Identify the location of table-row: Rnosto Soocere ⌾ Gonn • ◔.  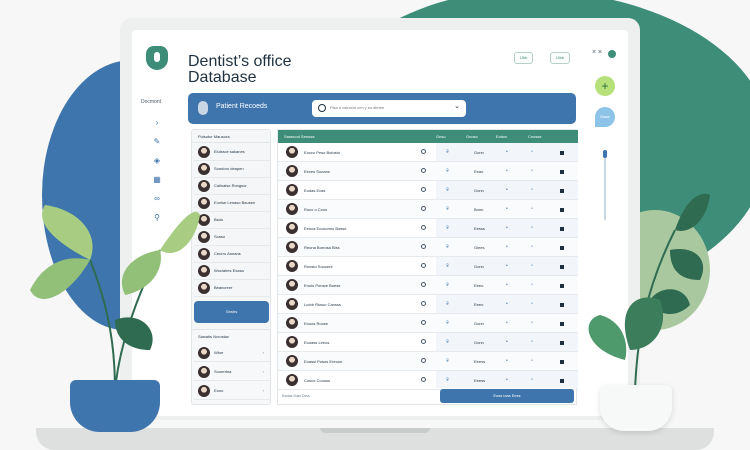
(428, 266).